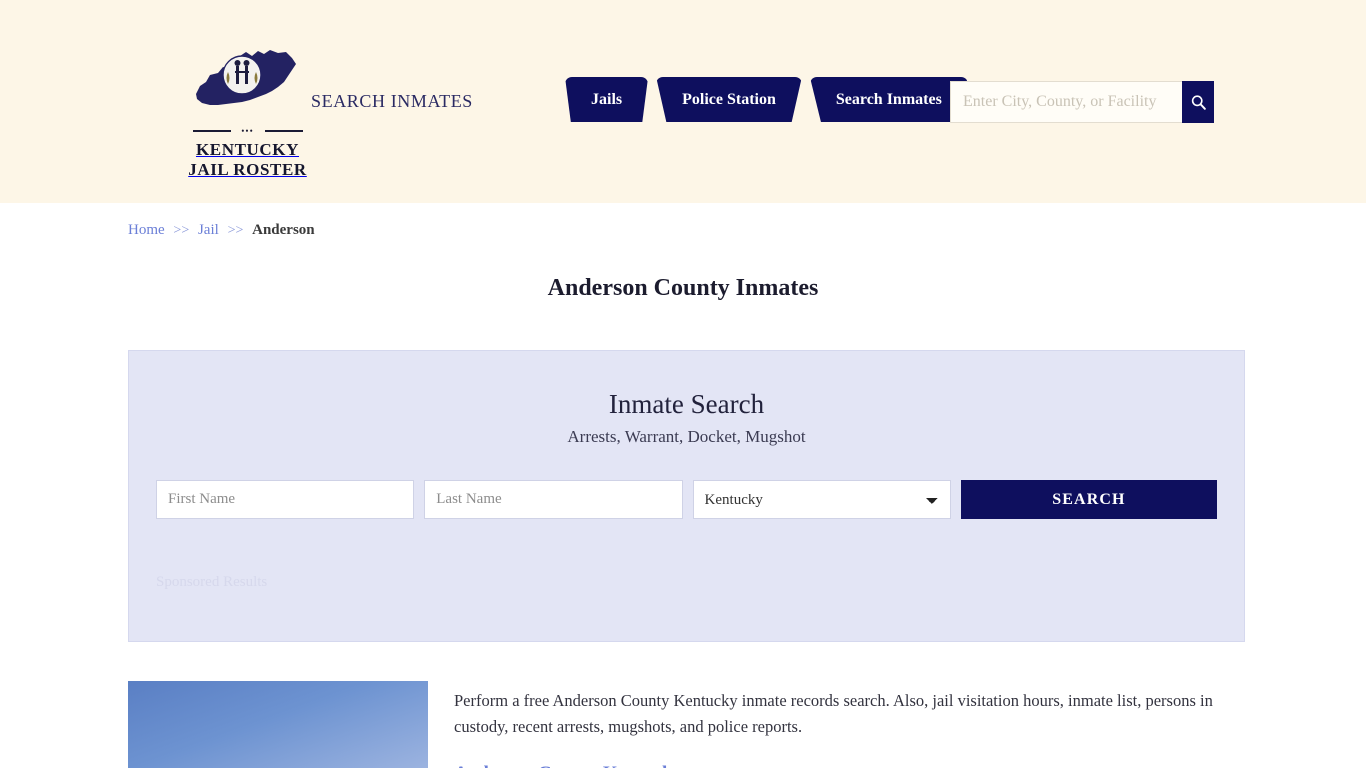 This screenshot has height=768, width=1366. I want to click on breadcrumb-item-home: Home, so click(146, 230).